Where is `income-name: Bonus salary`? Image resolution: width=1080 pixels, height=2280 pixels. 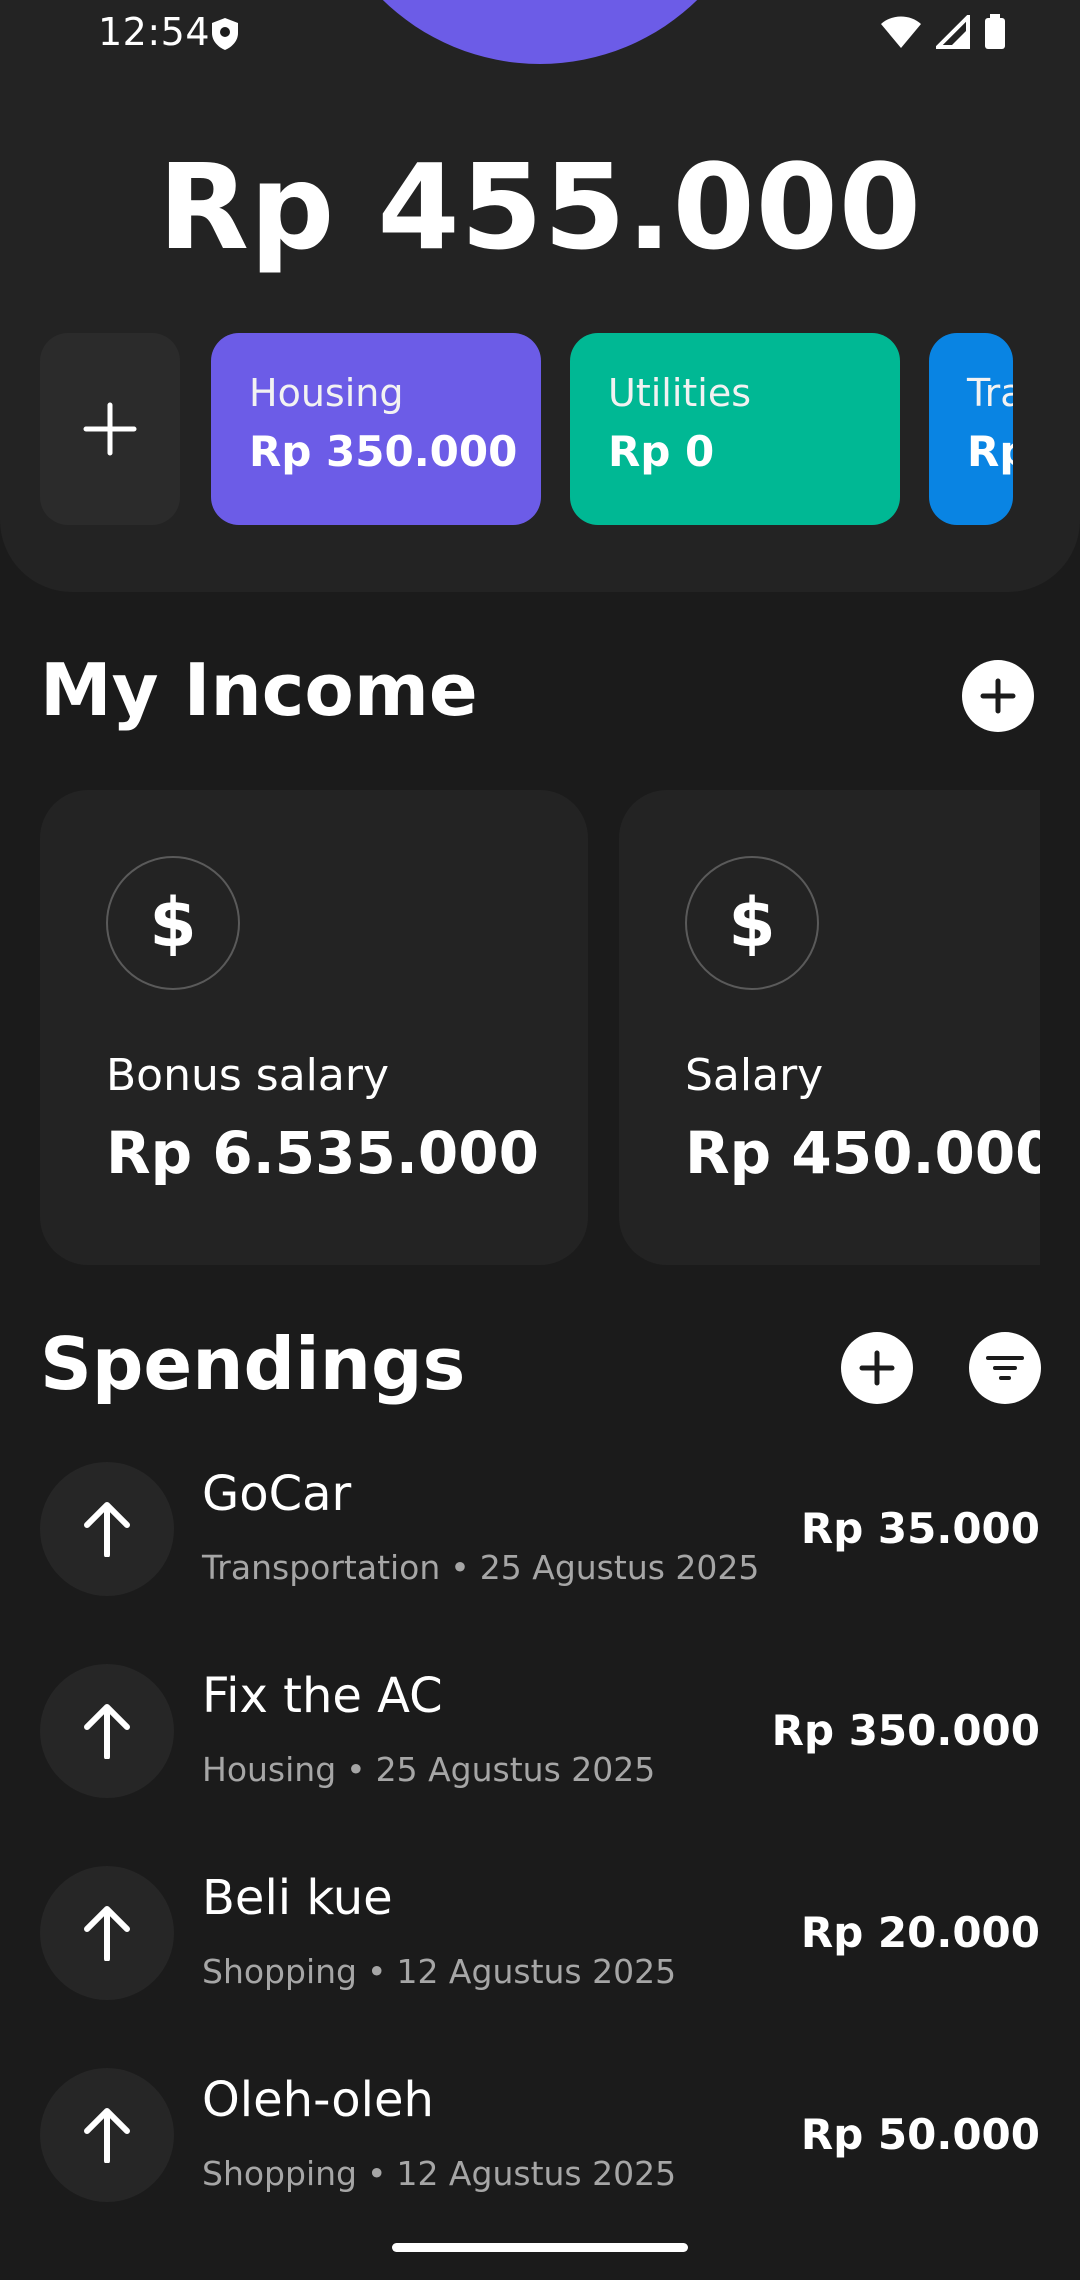 income-name: Bonus salary is located at coordinates (247, 1075).